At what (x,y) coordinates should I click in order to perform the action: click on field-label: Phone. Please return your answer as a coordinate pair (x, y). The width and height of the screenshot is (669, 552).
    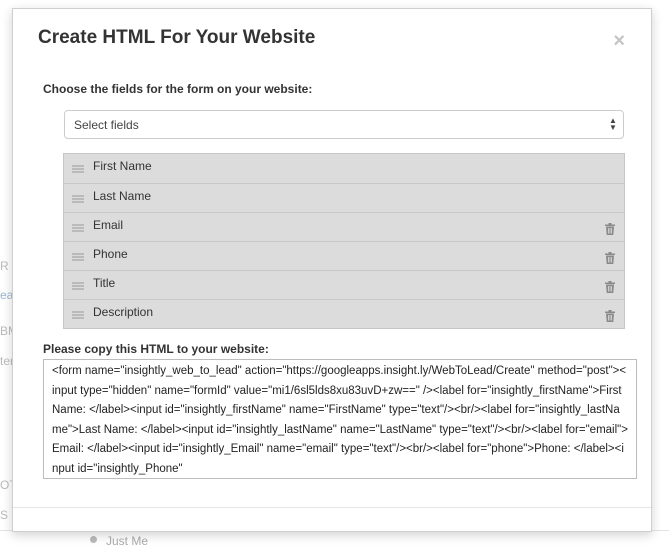
    Looking at the image, I should click on (110, 254).